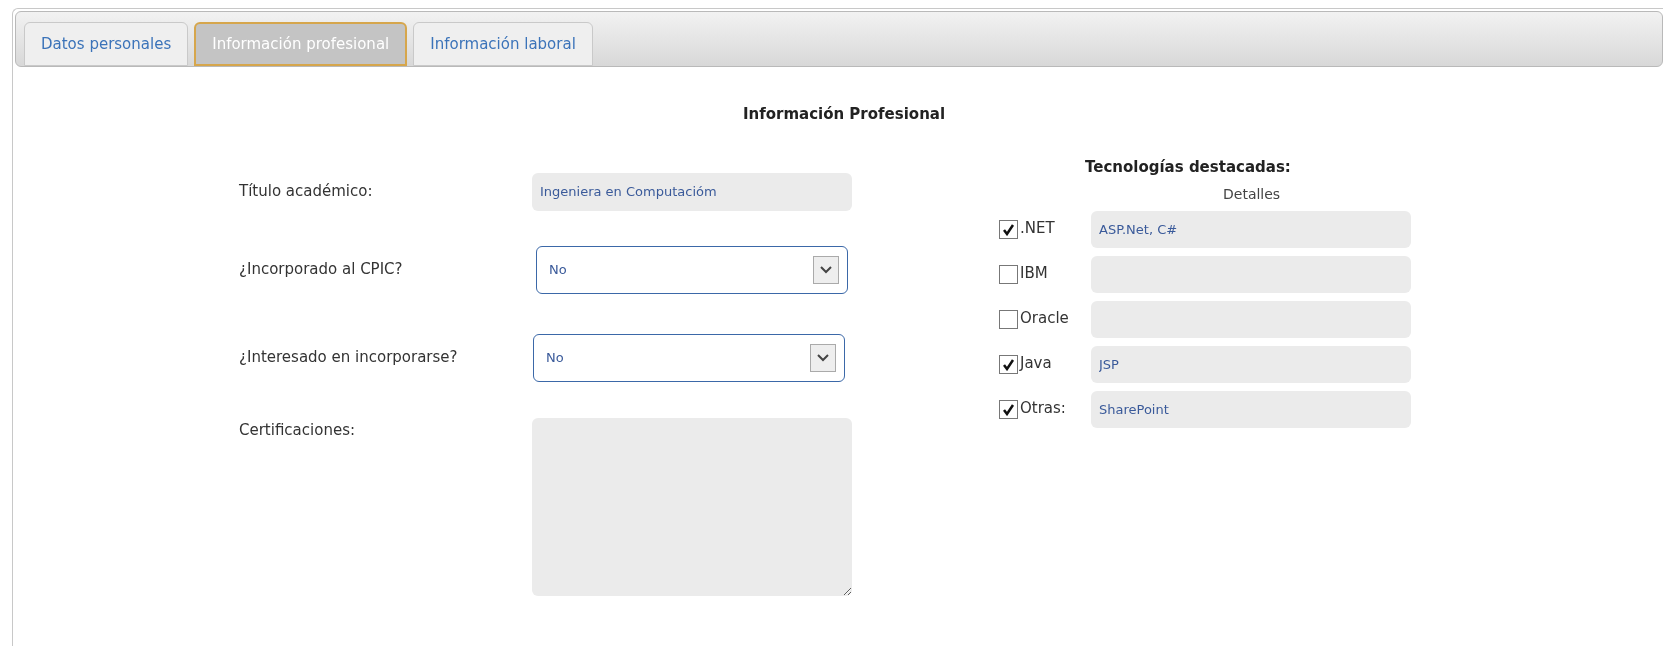 This screenshot has height=646, width=1663. Describe the element at coordinates (692, 191) in the screenshot. I see `text-field: Ingeniera en Computacióm` at that location.